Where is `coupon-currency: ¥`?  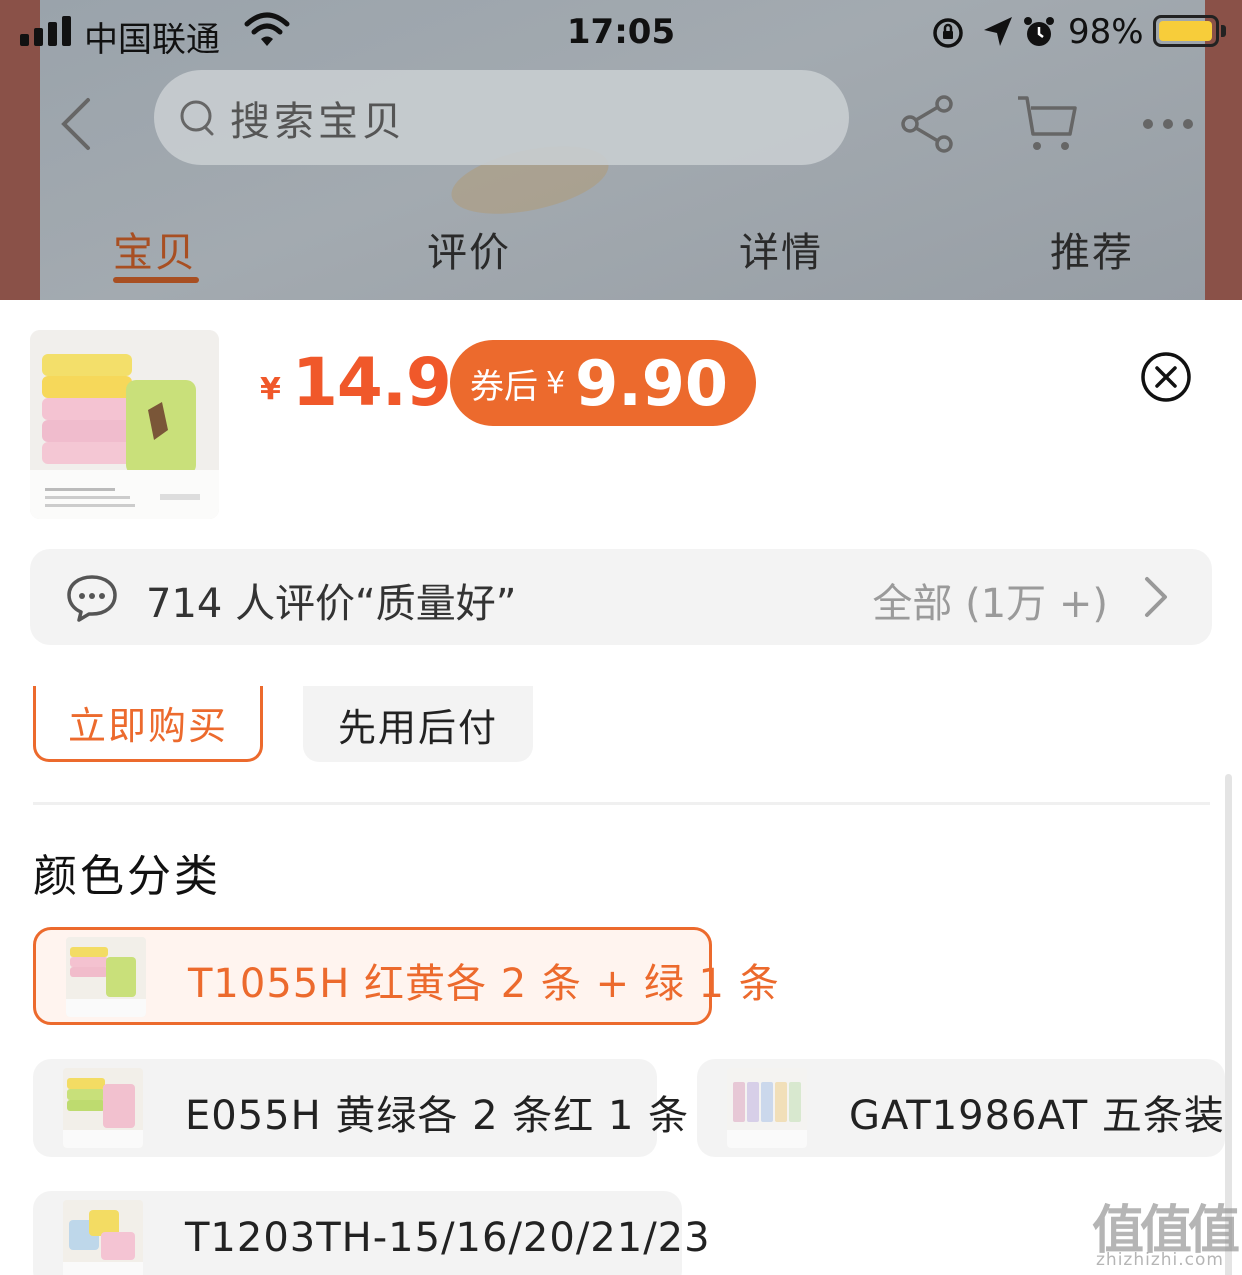 coupon-currency: ¥ is located at coordinates (556, 383).